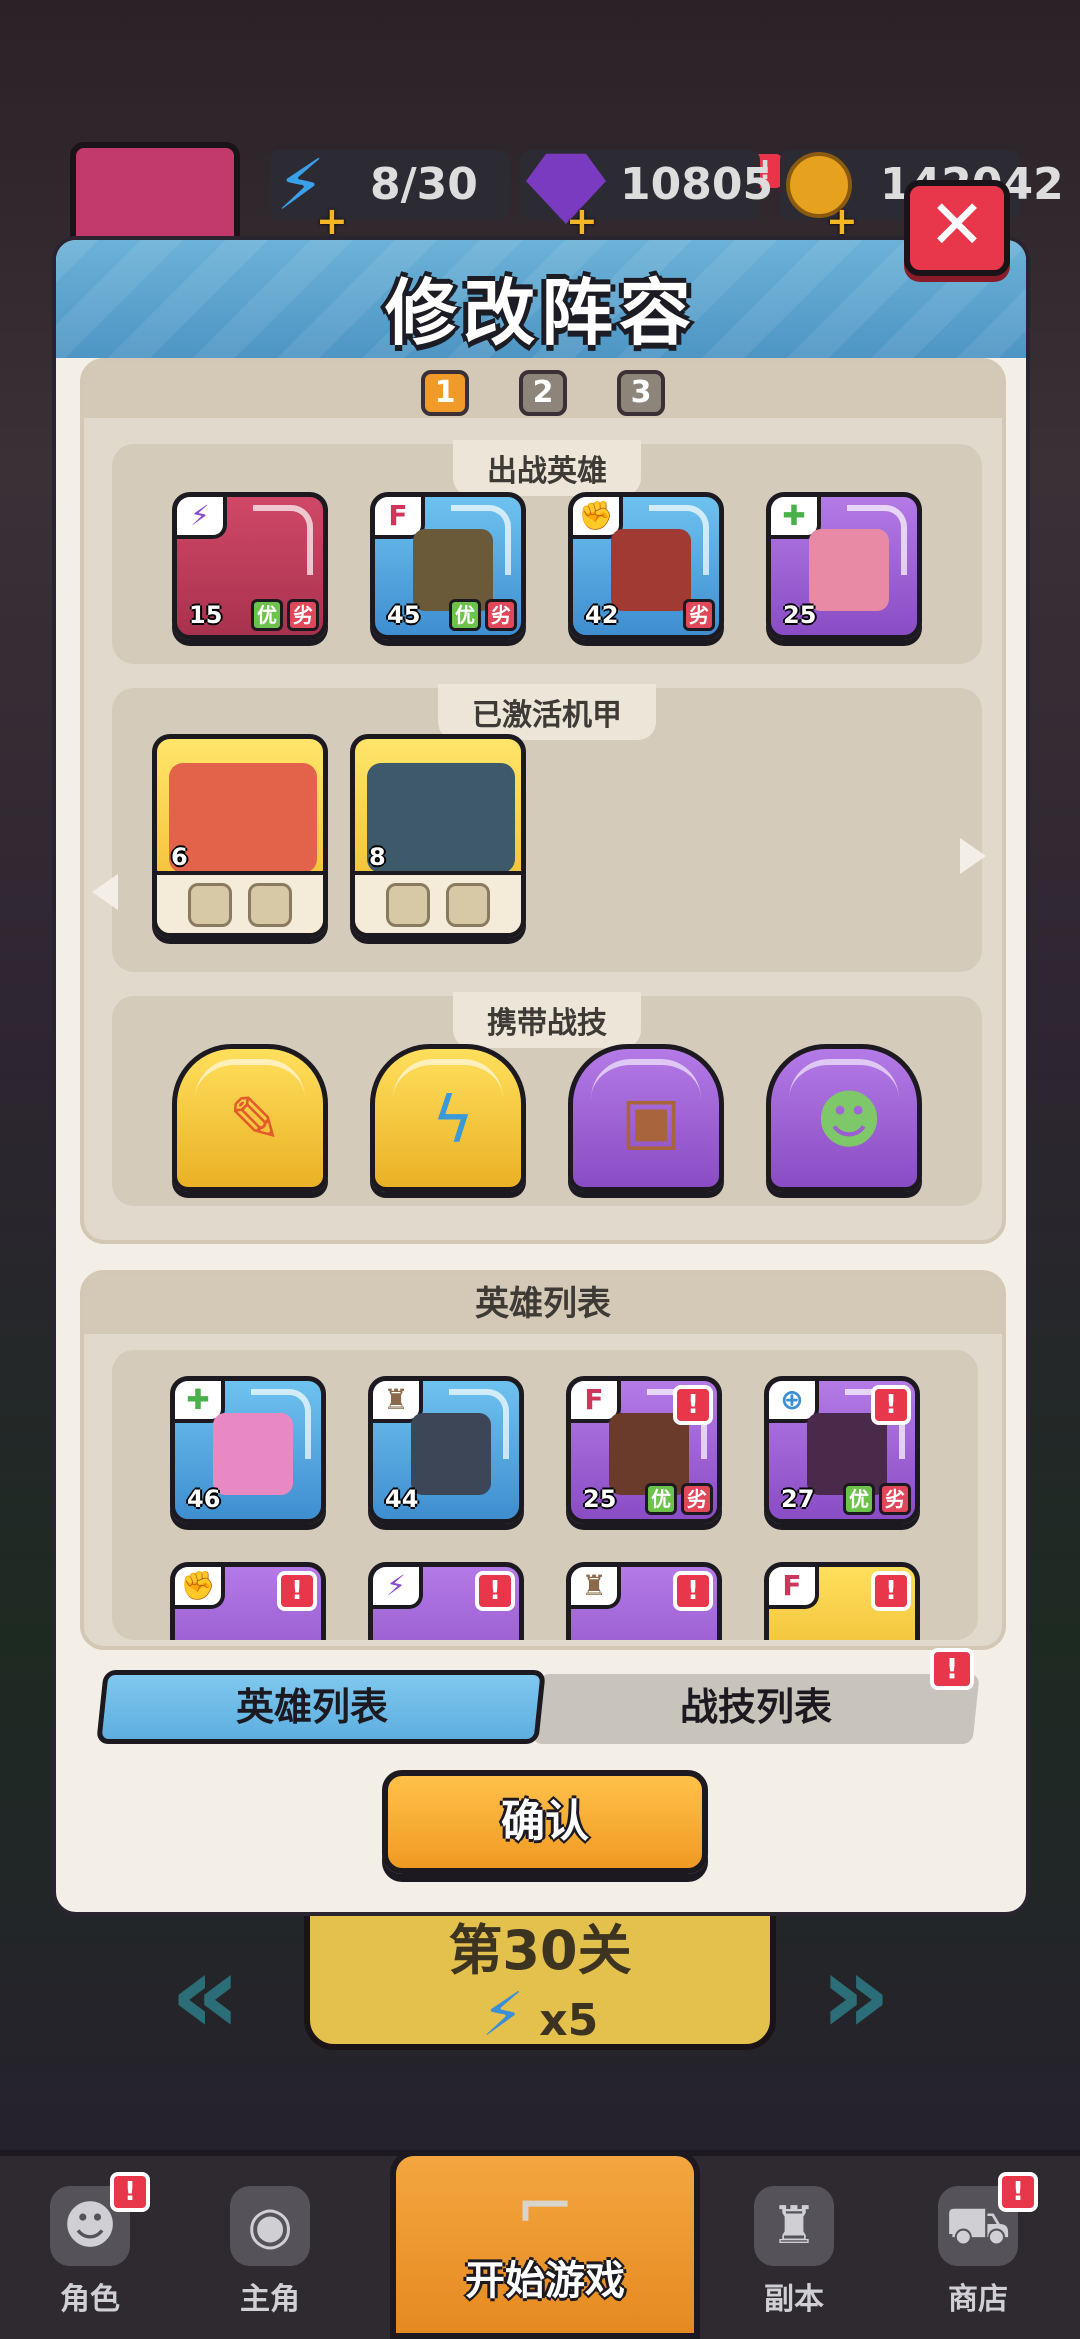  I want to click on shield-skill-icon: ▣, so click(651, 1121).